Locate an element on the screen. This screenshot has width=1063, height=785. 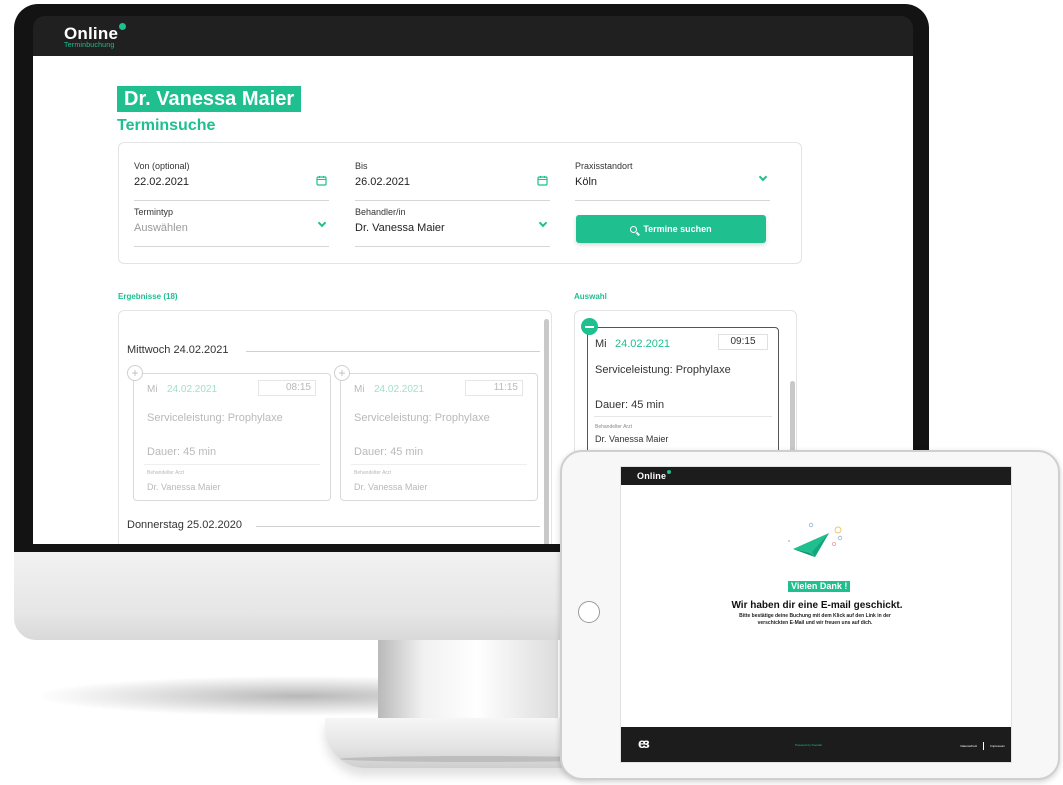
location-label: Praxisstandort is located at coordinates (604, 166).